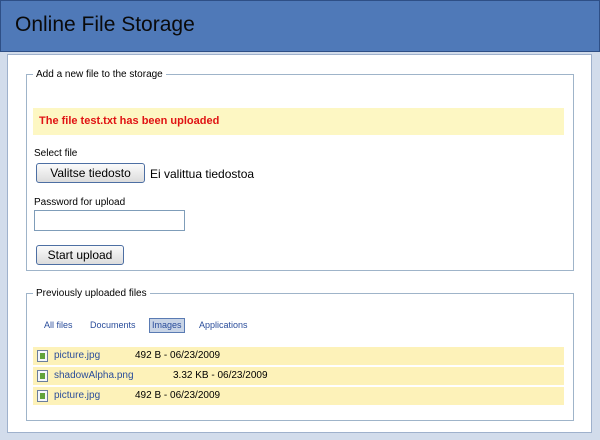 The image size is (600, 440). What do you see at coordinates (80, 255) in the screenshot?
I see `start-upload-button: Start upload` at bounding box center [80, 255].